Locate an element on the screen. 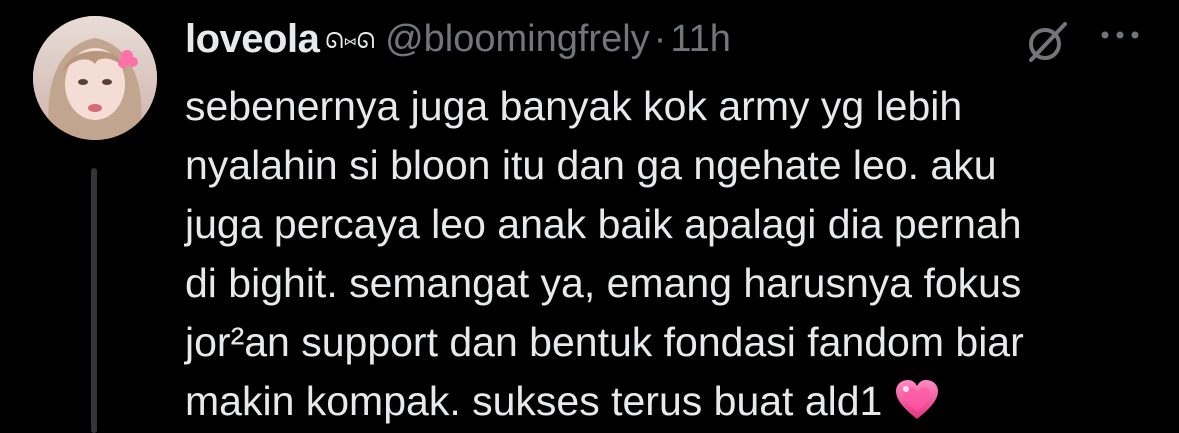 The image size is (1179, 433). tweet-text-last-line: makin kompak. sukses terus buat ald1 is located at coordinates (635, 401).